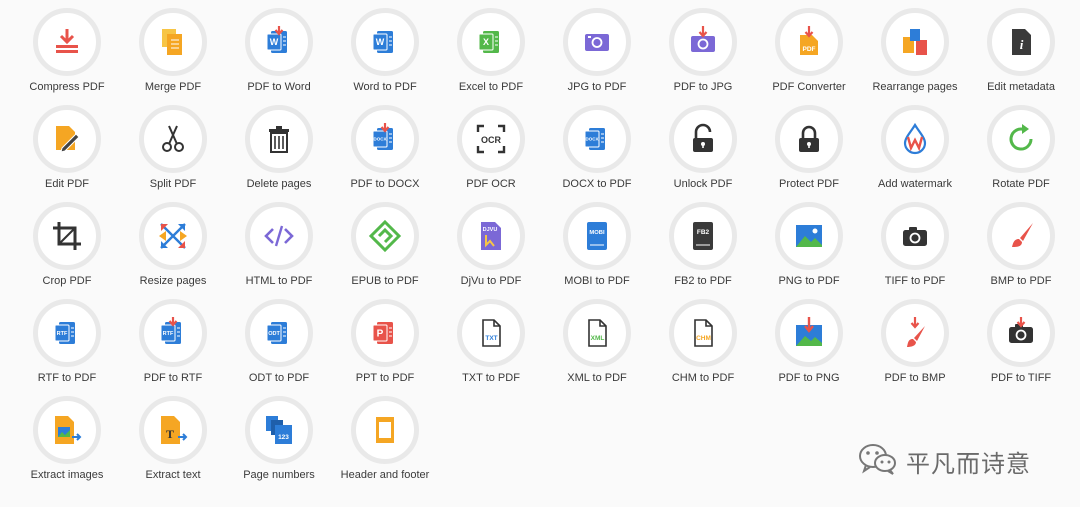  I want to click on tool-header-and-footer: Header and footer, so click(385, 444).